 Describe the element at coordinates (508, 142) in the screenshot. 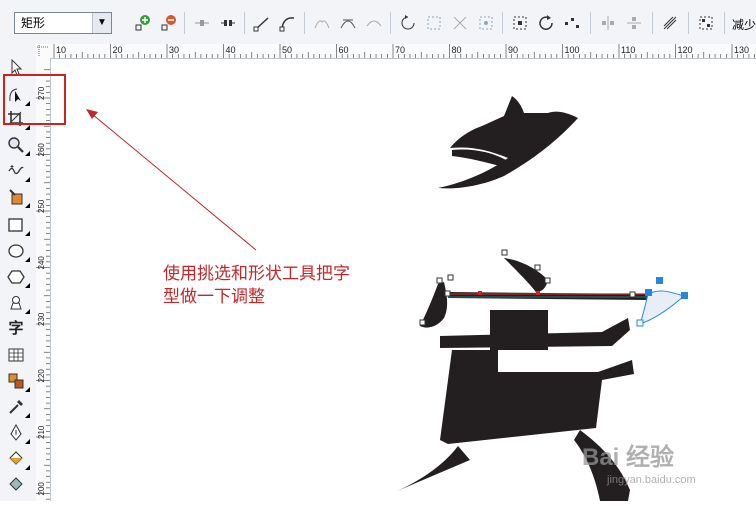

I see `character-xi-glyph` at that location.